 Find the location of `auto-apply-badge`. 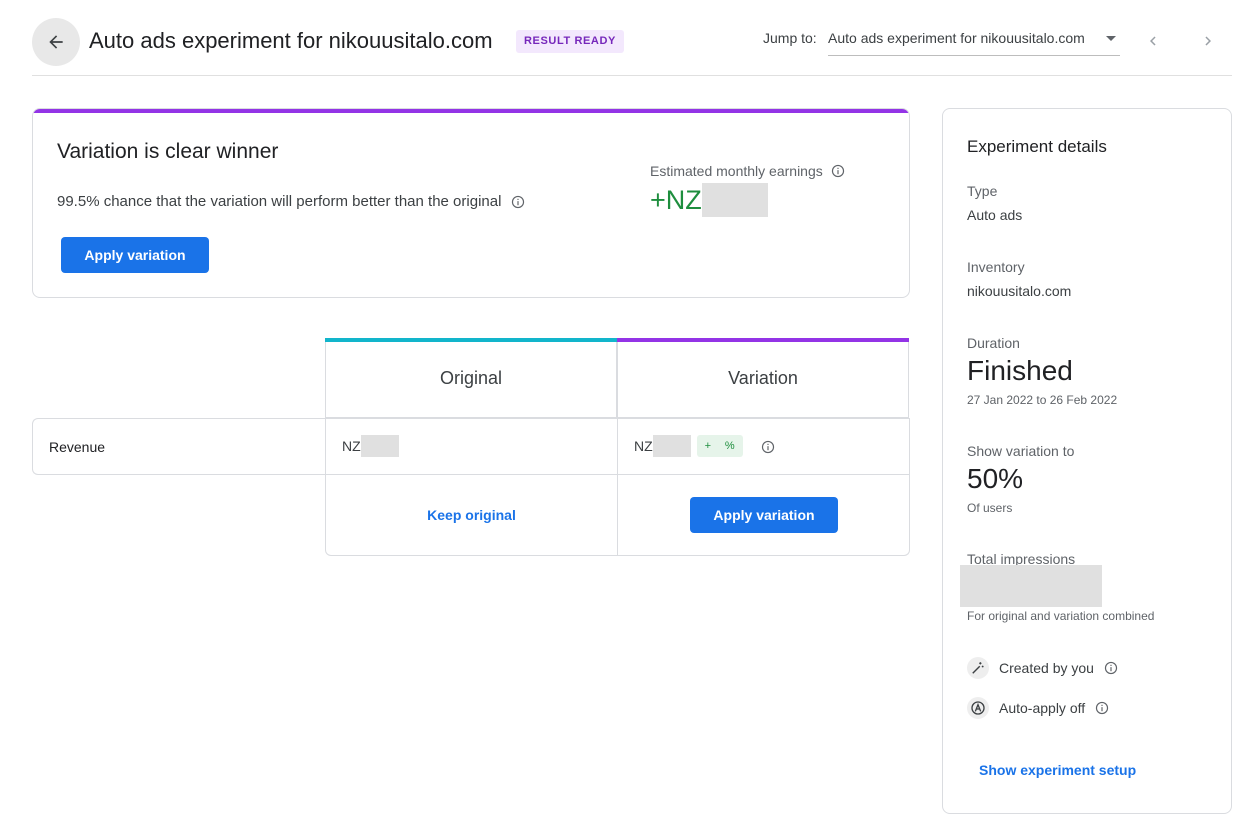

auto-apply-badge is located at coordinates (978, 708).